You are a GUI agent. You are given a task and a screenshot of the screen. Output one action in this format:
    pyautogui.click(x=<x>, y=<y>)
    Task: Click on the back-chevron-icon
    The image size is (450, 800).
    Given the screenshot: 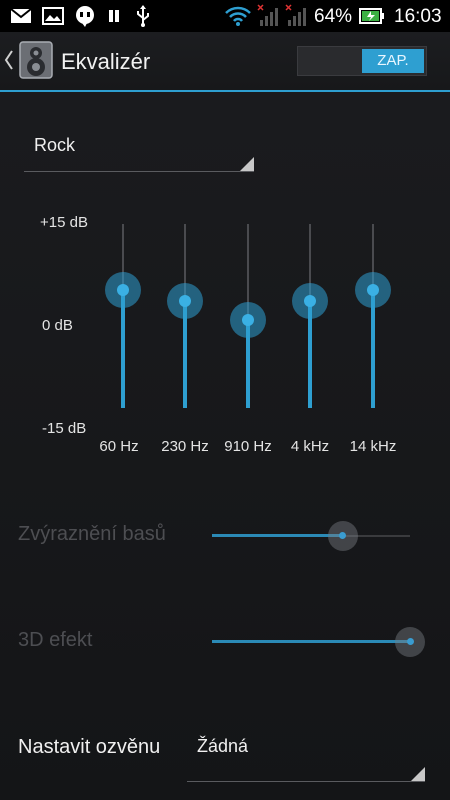 What is the action you would take?
    pyautogui.click(x=9, y=62)
    